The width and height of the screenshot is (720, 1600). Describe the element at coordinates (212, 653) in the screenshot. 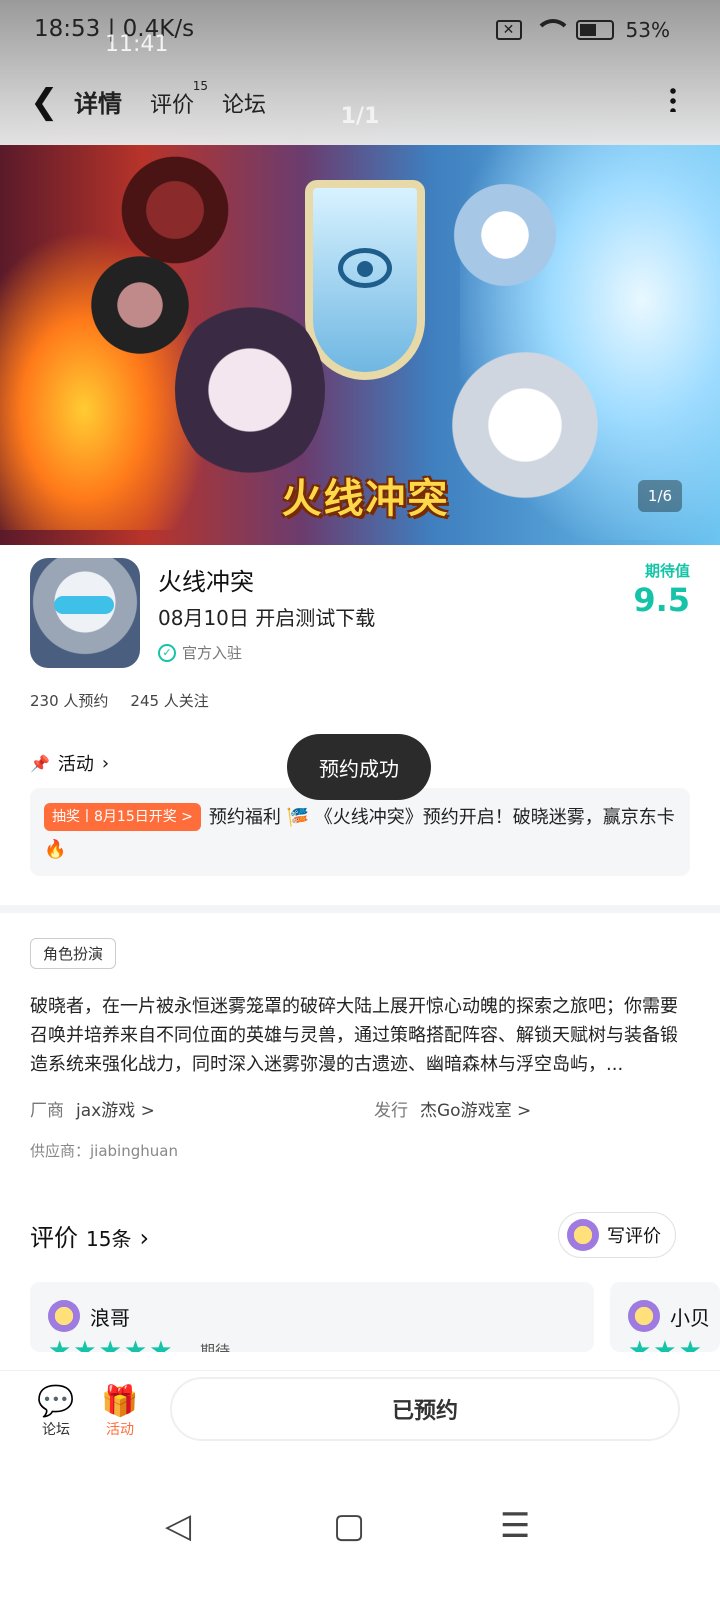

I see `official-label: 官方入驻` at that location.